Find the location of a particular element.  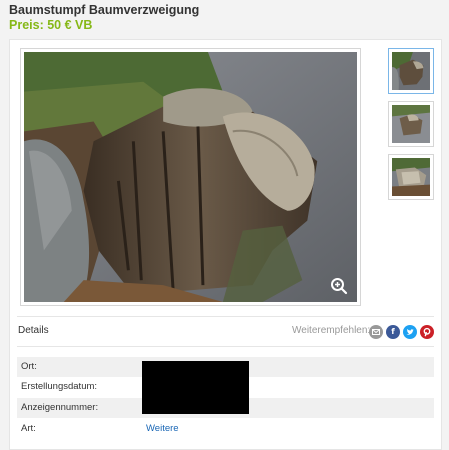

detail-label: Ort: is located at coordinates (29, 366).